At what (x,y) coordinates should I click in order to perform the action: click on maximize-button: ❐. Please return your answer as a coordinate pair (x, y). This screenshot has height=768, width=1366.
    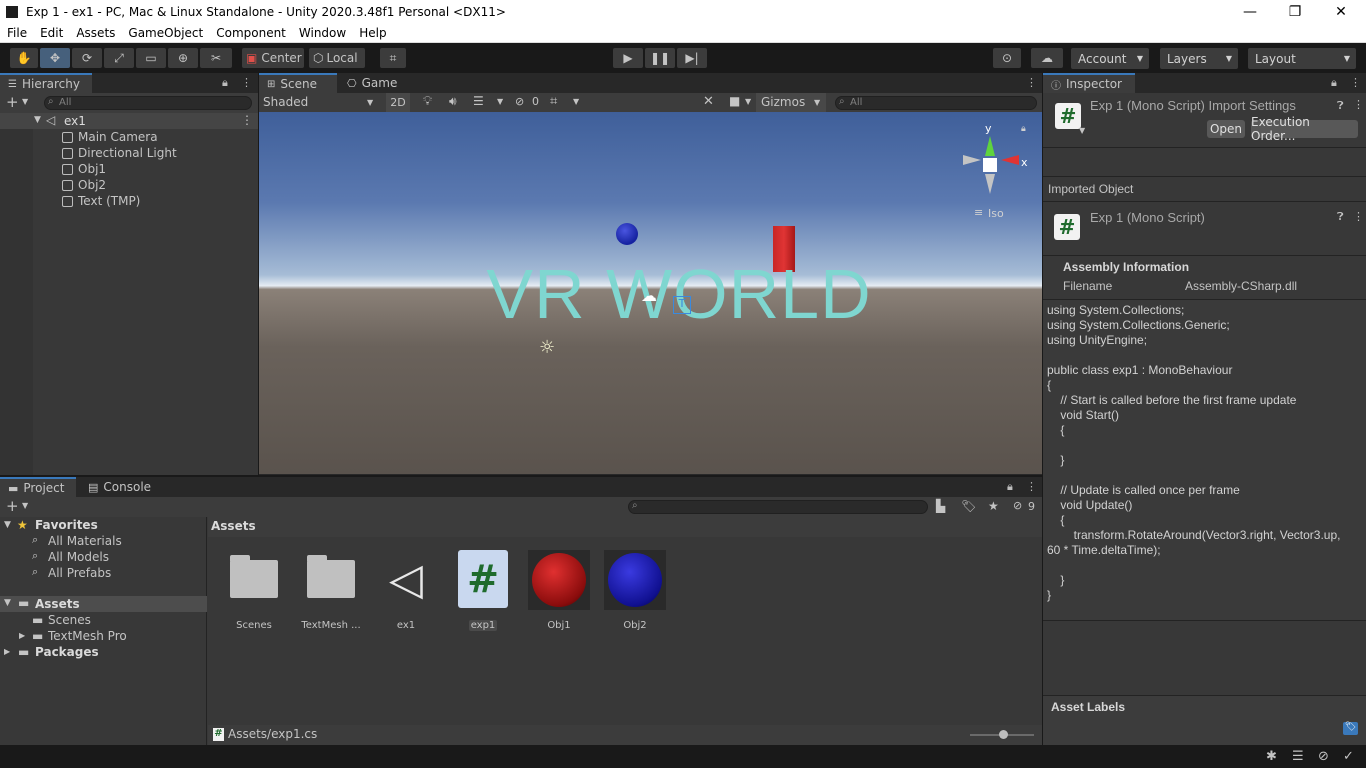
    Looking at the image, I should click on (1295, 11).